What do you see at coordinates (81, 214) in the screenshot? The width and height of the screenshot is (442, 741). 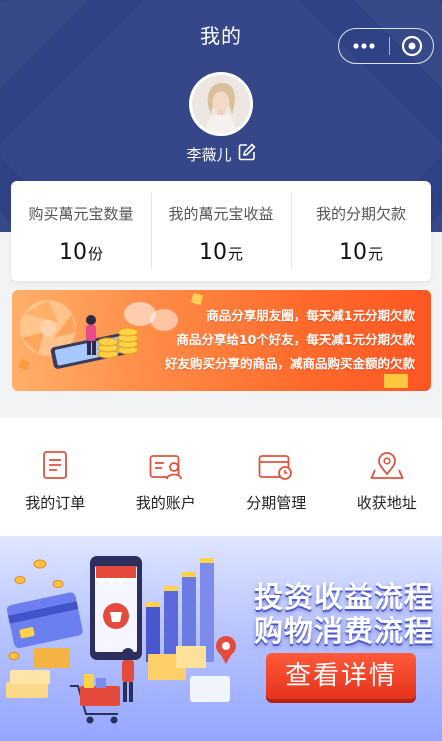 I see `stat-label: 购买萬元宝数量` at bounding box center [81, 214].